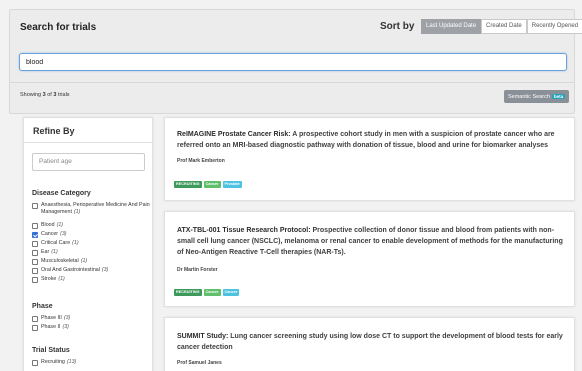 The width and height of the screenshot is (582, 371). What do you see at coordinates (91, 279) in the screenshot?
I see `filter-stroke: Stroke (1)` at bounding box center [91, 279].